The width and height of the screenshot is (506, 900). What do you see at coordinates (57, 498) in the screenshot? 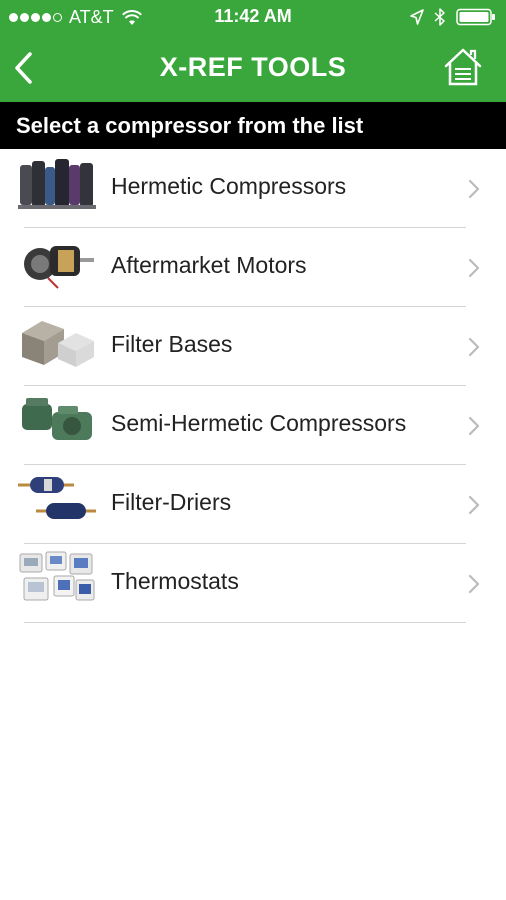
I see `filter-drier-thumbnail` at bounding box center [57, 498].